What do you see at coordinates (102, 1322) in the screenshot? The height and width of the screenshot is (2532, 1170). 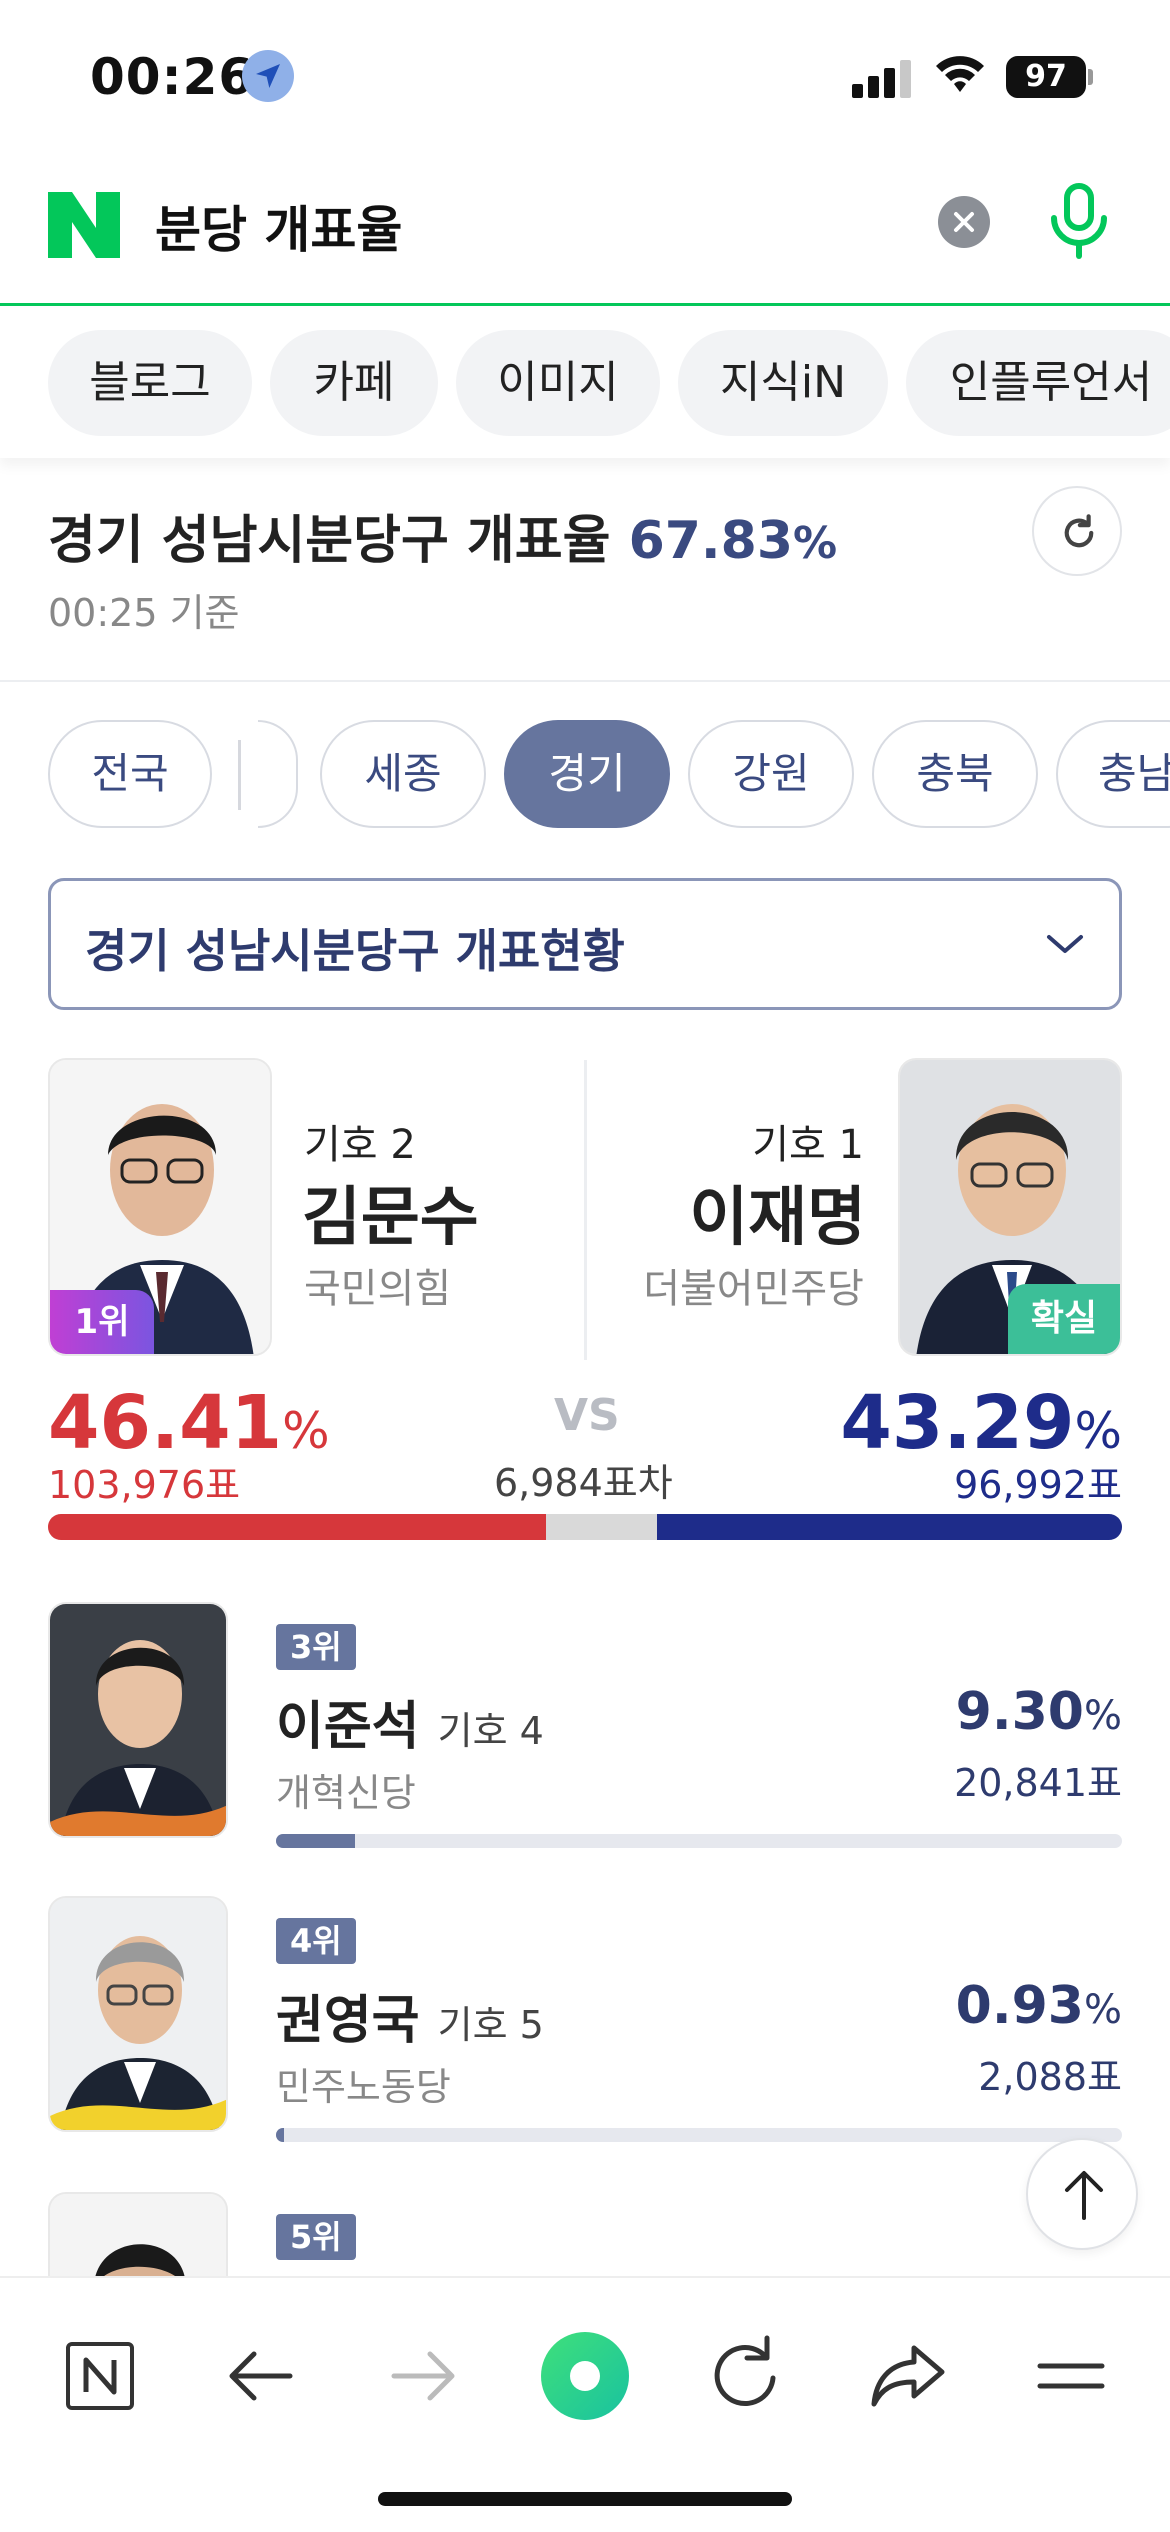 I see `rank-badge-first: 1위` at bounding box center [102, 1322].